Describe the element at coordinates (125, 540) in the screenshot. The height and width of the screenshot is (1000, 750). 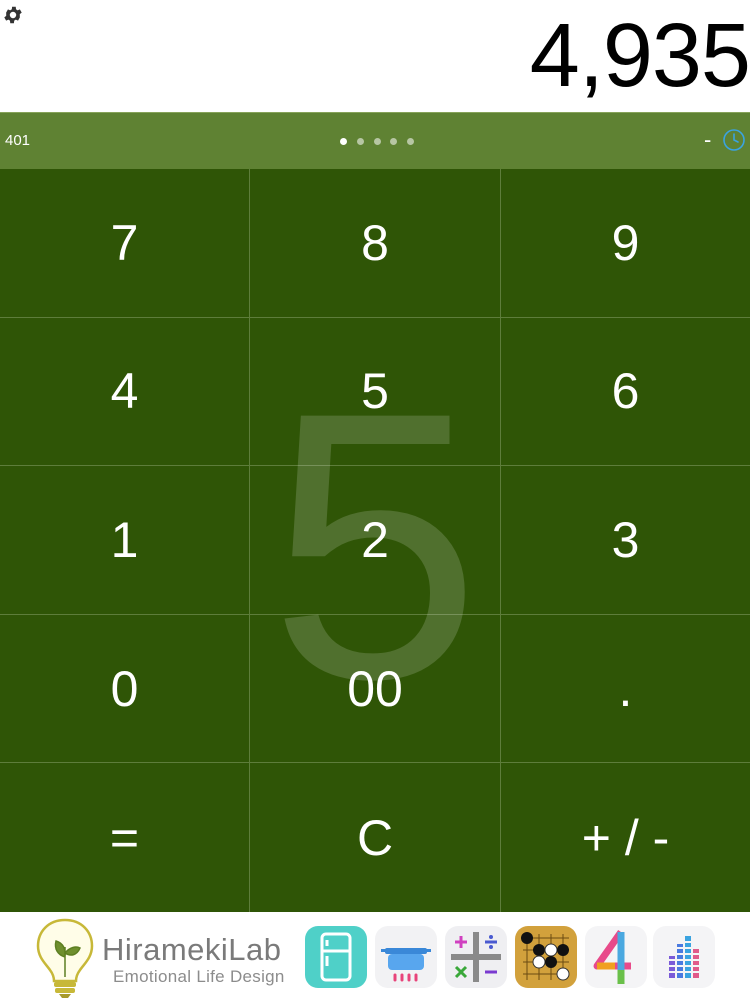
I see `key-1: 1` at that location.